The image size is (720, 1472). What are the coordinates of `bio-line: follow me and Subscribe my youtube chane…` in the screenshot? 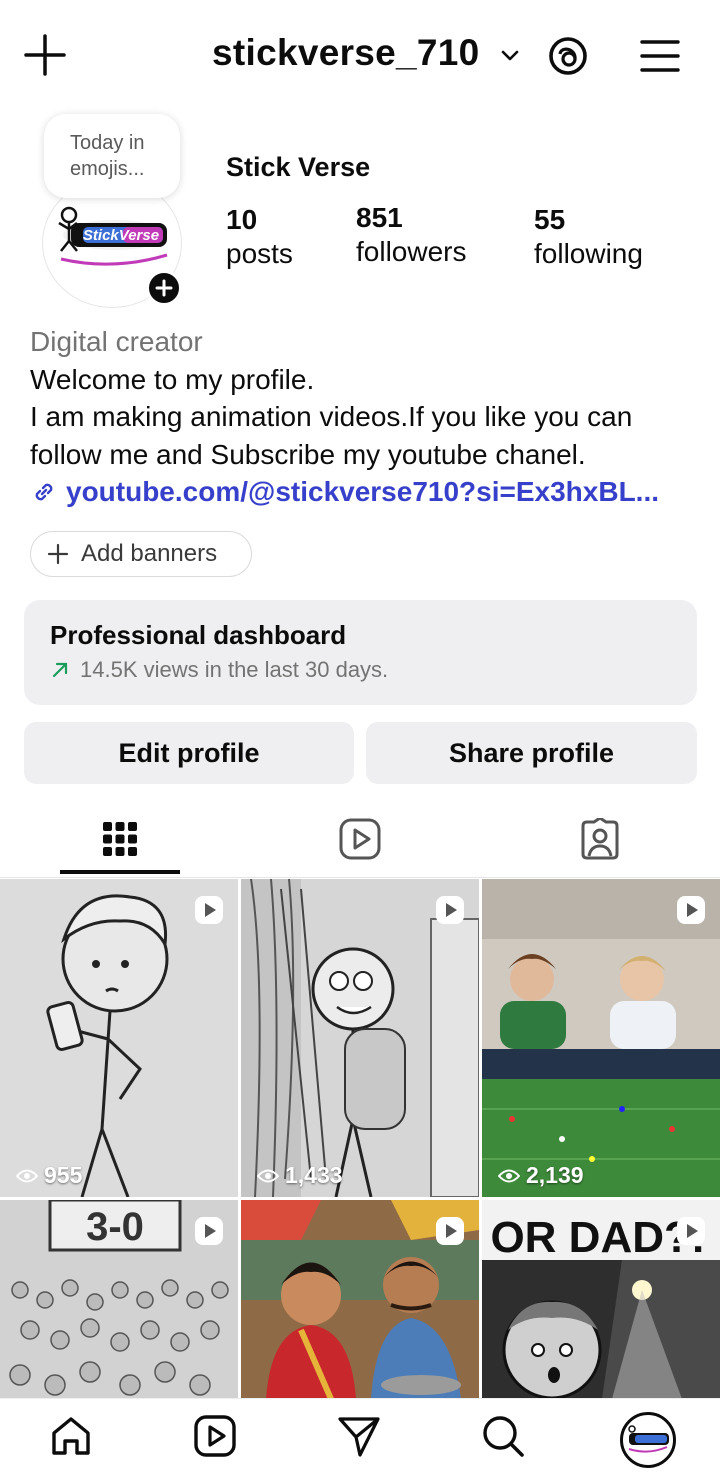 It's located at (308, 454).